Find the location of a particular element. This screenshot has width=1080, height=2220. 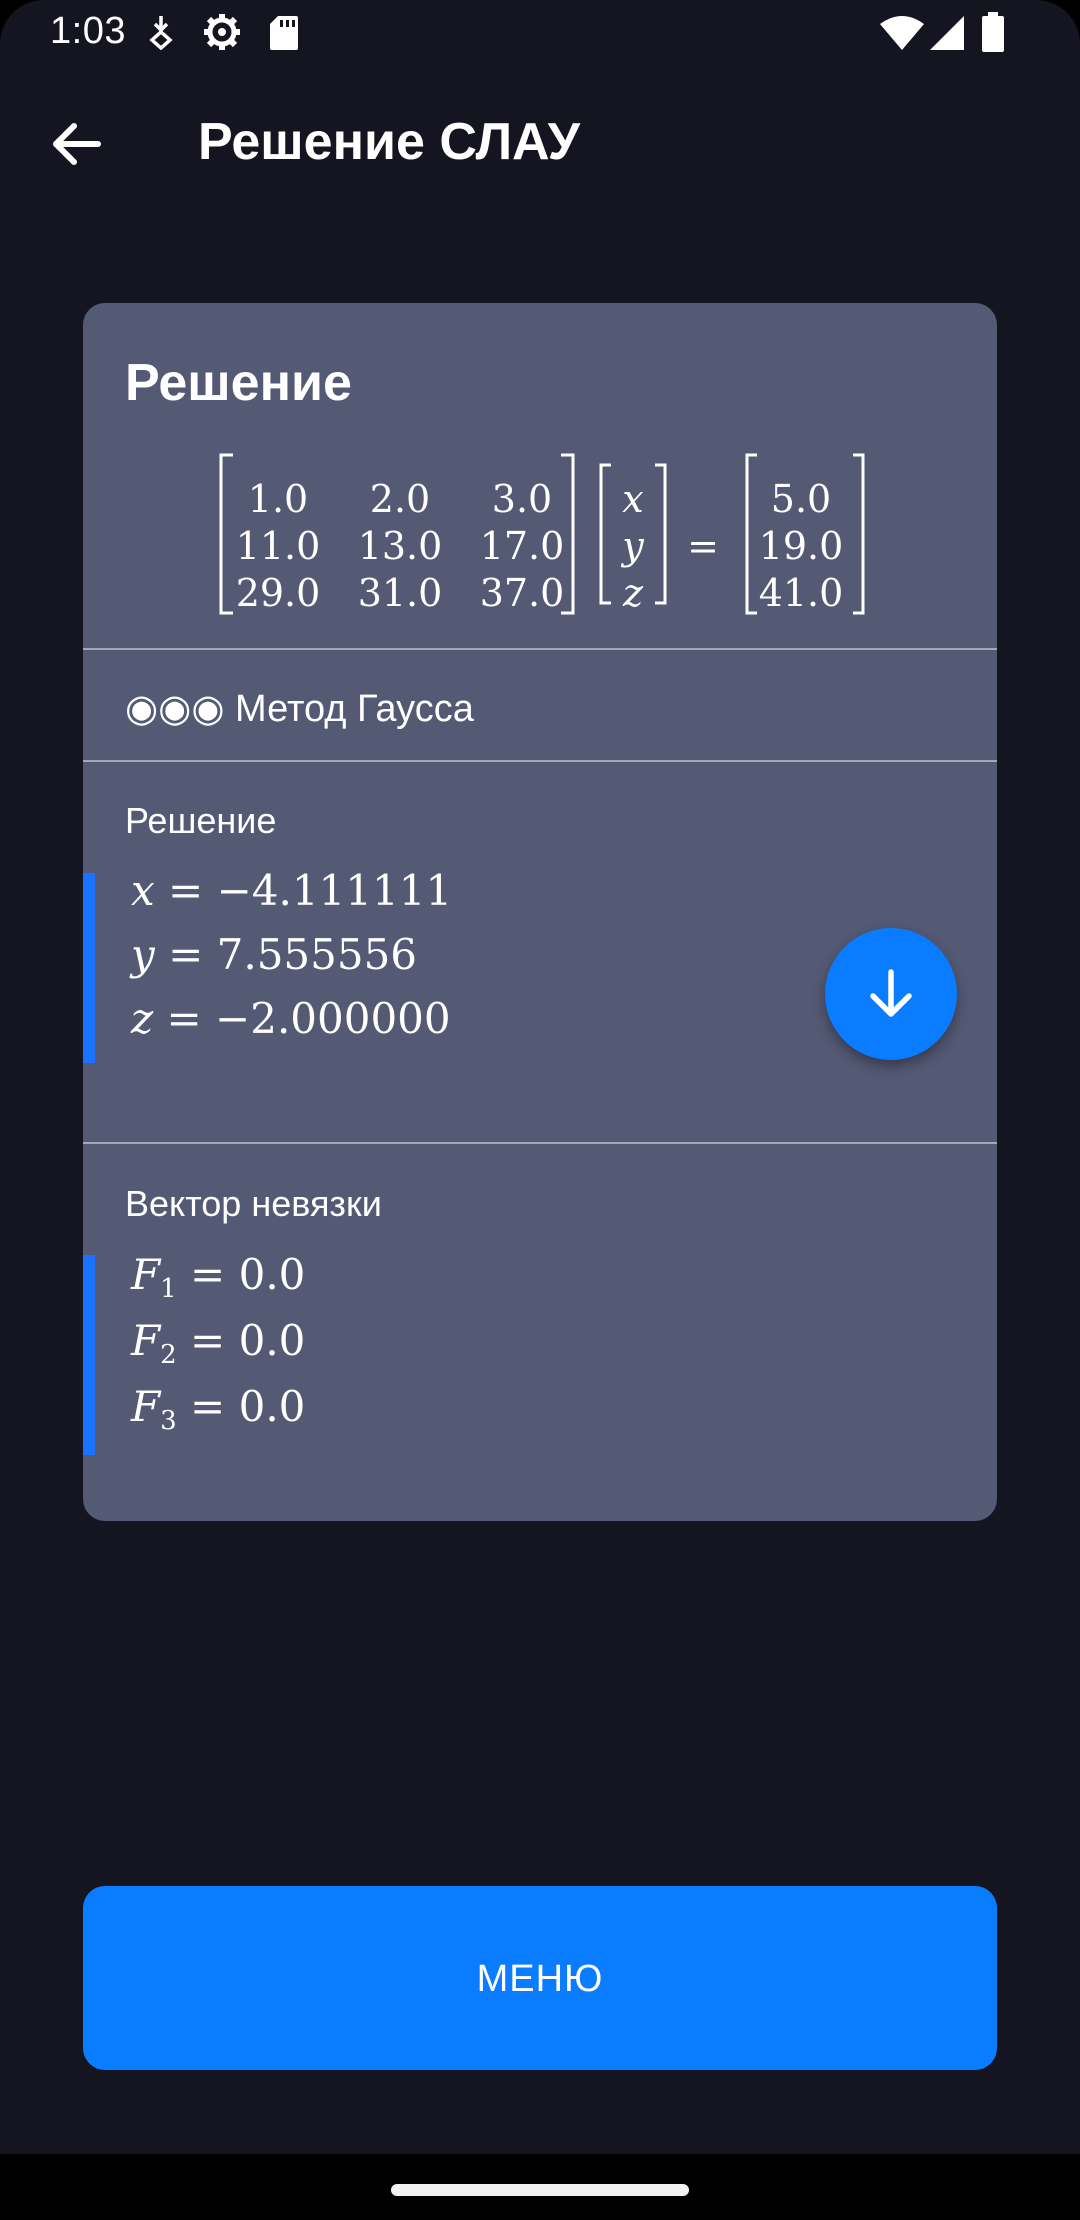

back-button is located at coordinates (76, 144).